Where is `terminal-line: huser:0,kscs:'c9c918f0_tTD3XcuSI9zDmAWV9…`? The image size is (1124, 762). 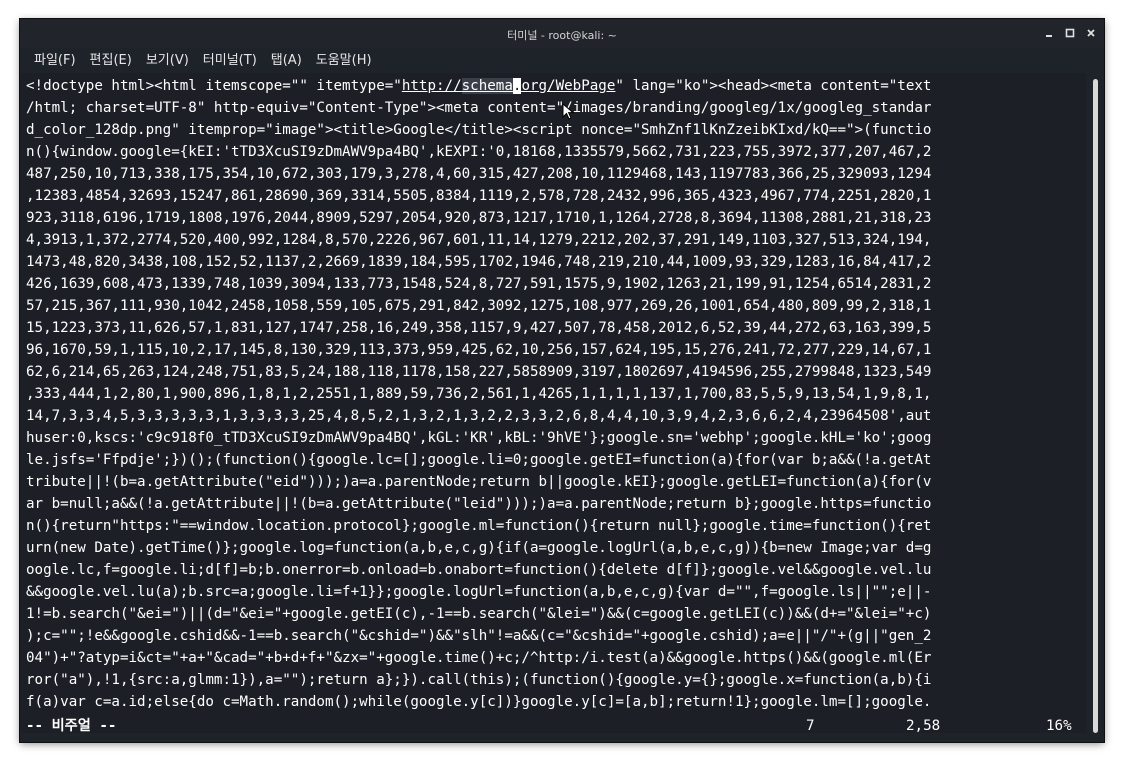 terminal-line: huser:0,kscs:'c9c918f0_tTD3XcuSI9zDmAWV9… is located at coordinates (479, 438).